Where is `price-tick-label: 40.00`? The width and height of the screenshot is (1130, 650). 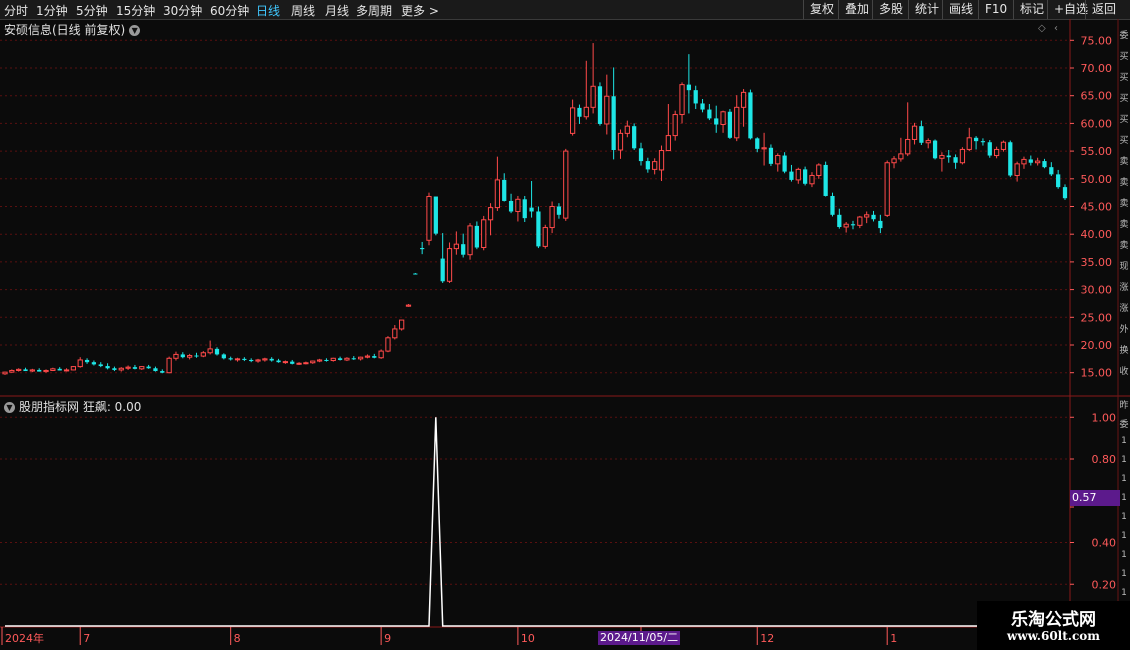
price-tick-label: 40.00 is located at coordinates (1097, 234).